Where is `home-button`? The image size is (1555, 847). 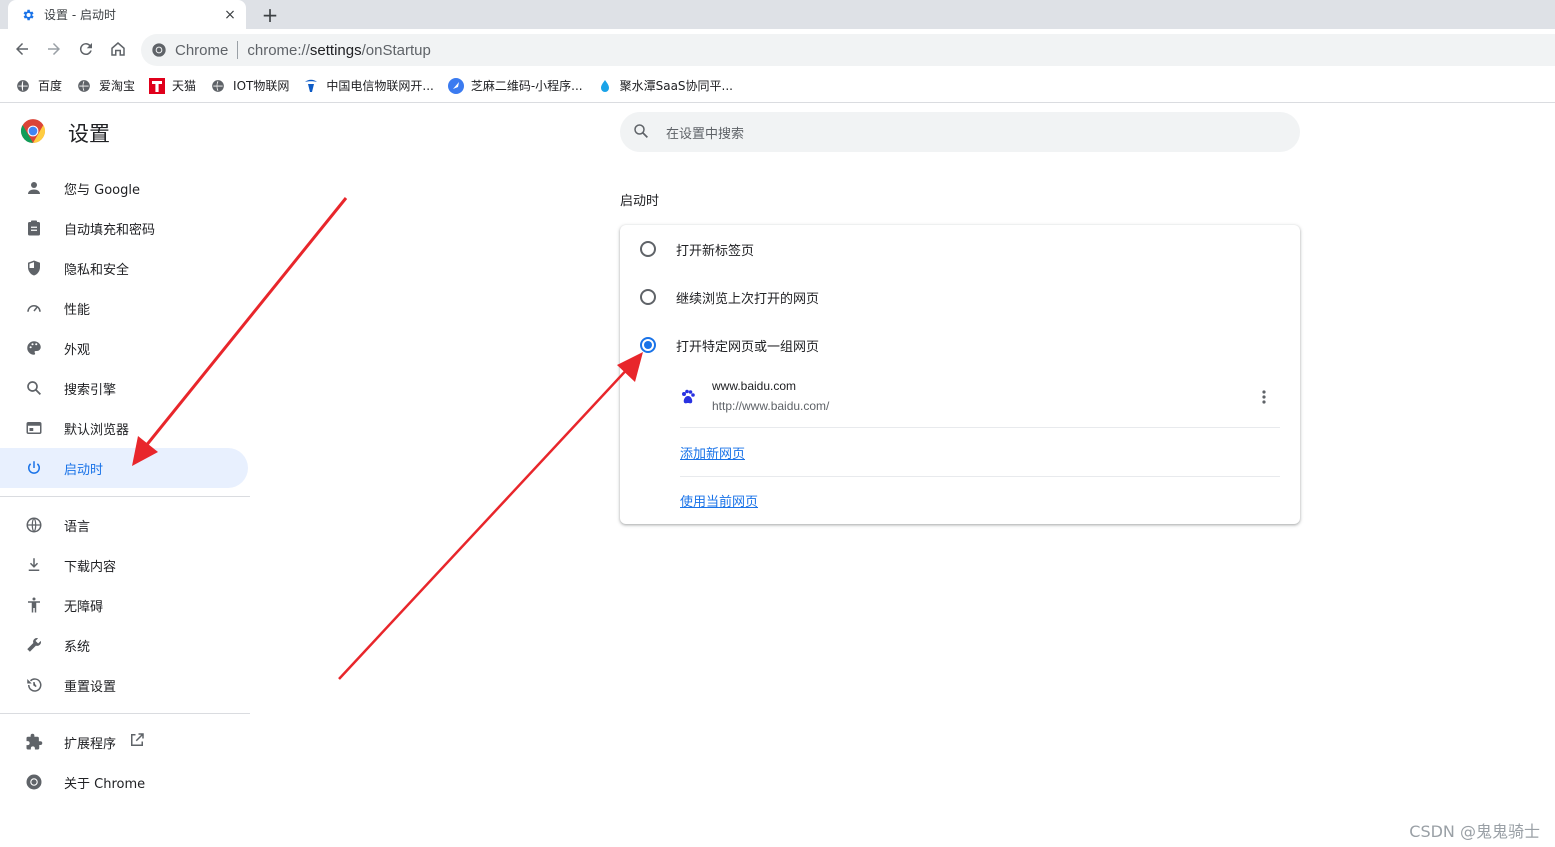 home-button is located at coordinates (118, 49).